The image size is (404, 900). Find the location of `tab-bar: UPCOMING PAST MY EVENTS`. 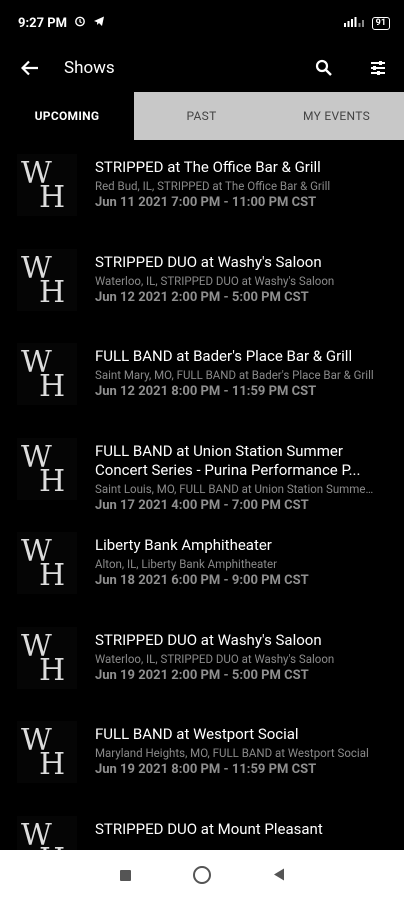

tab-bar: UPCOMING PAST MY EVENTS is located at coordinates (202, 116).